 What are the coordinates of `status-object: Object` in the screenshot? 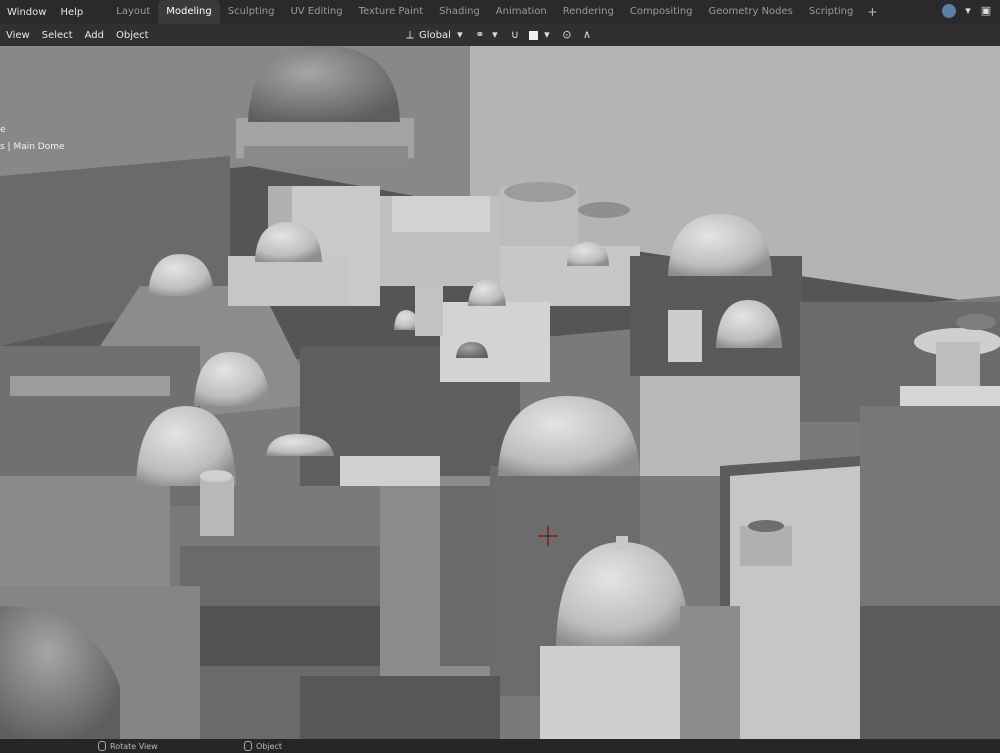 It's located at (263, 746).